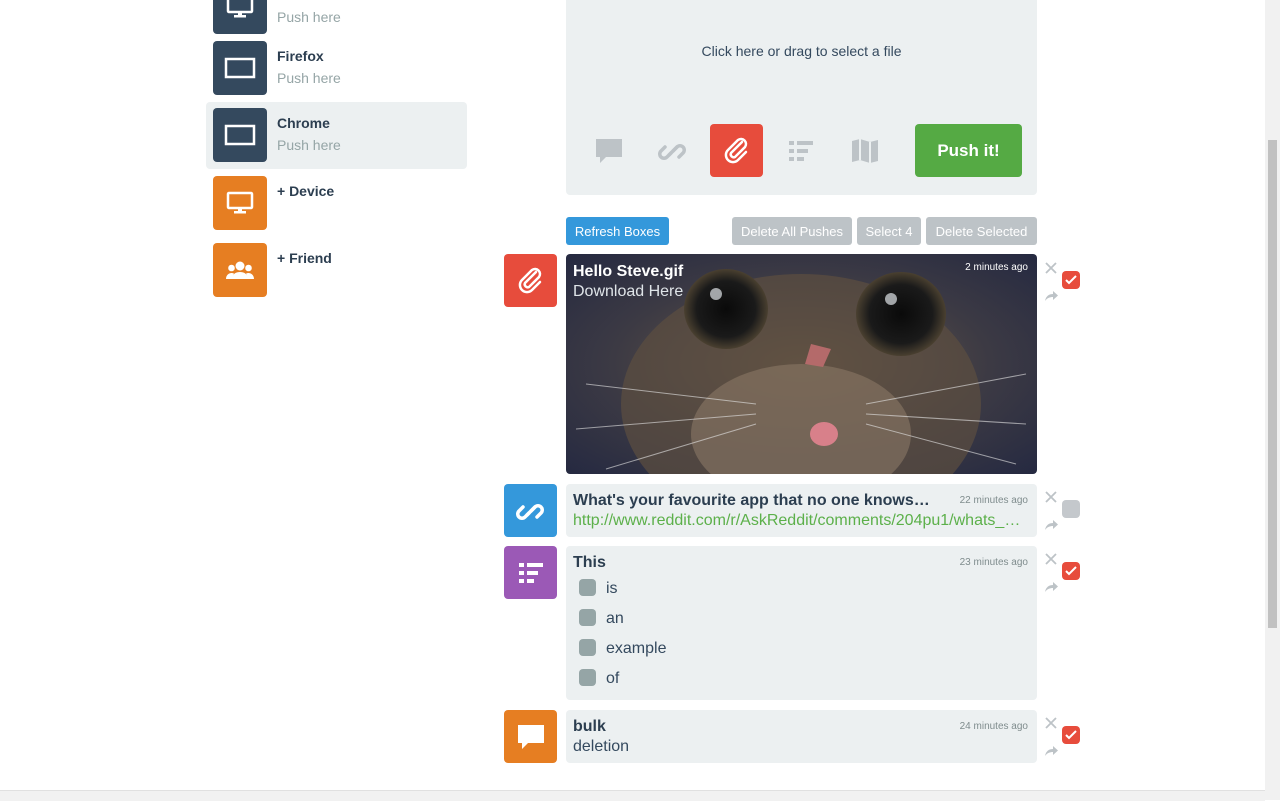 Image resolution: width=1280 pixels, height=801 pixels. Describe the element at coordinates (801, 623) in the screenshot. I see `push-card-list: This 23 minutes ago is an example of` at that location.